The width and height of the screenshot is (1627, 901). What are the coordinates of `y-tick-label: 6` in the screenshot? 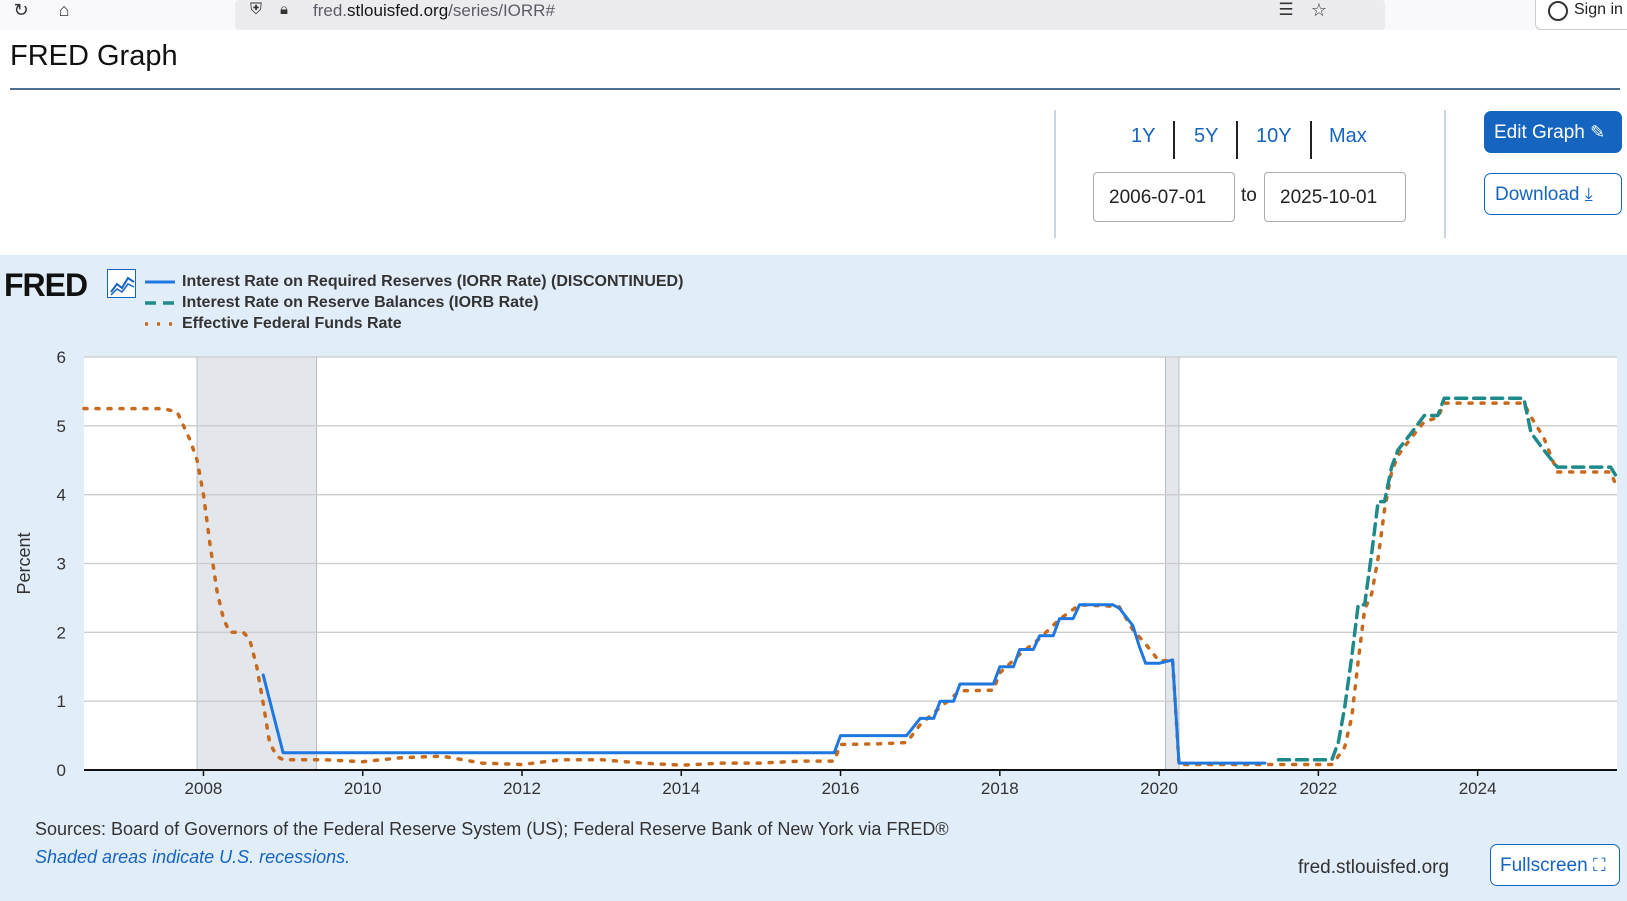 It's located at (61, 357).